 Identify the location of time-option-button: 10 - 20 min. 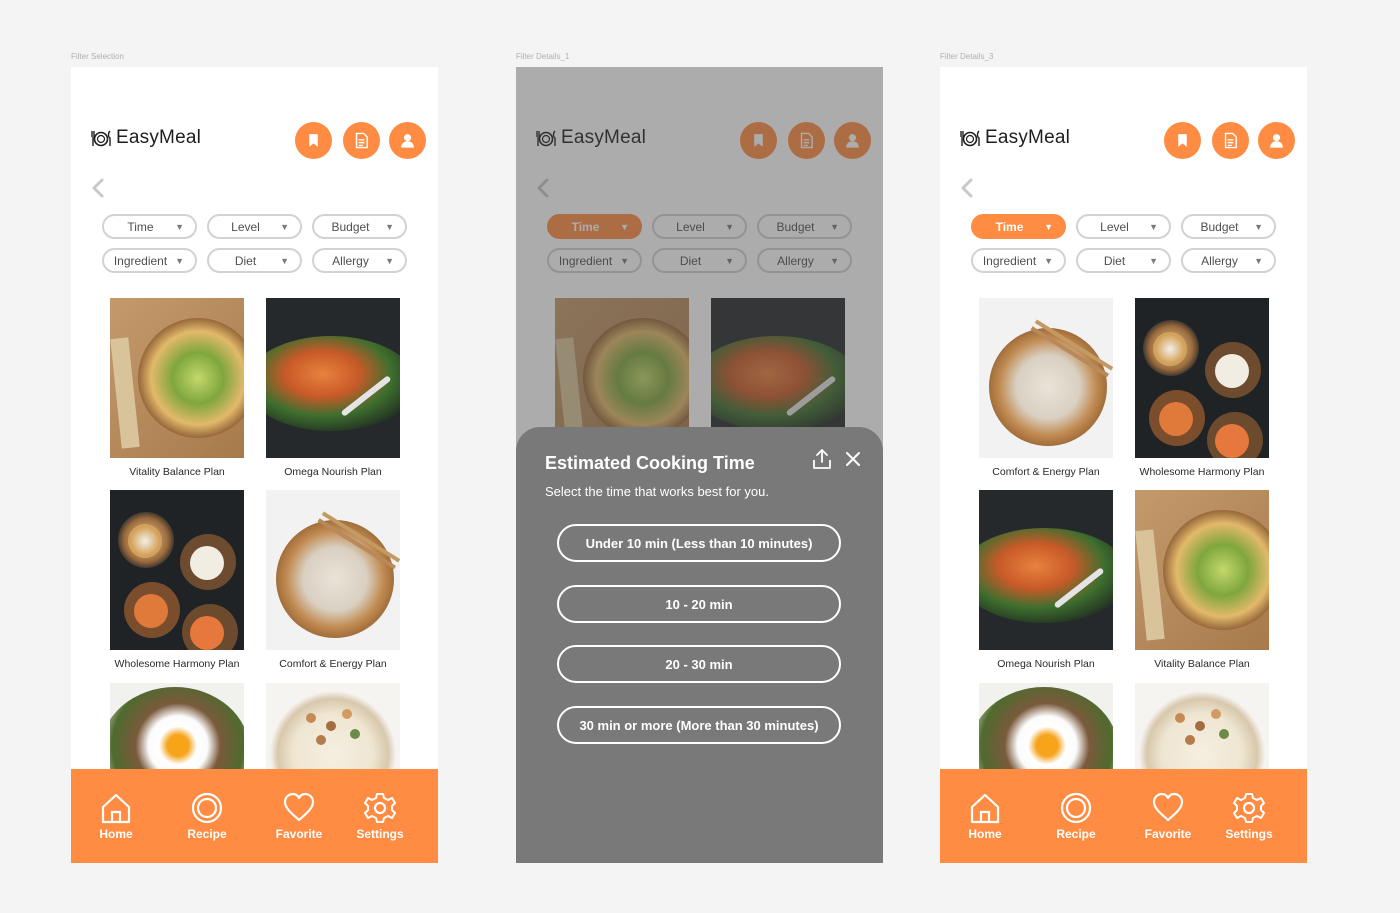
(699, 604).